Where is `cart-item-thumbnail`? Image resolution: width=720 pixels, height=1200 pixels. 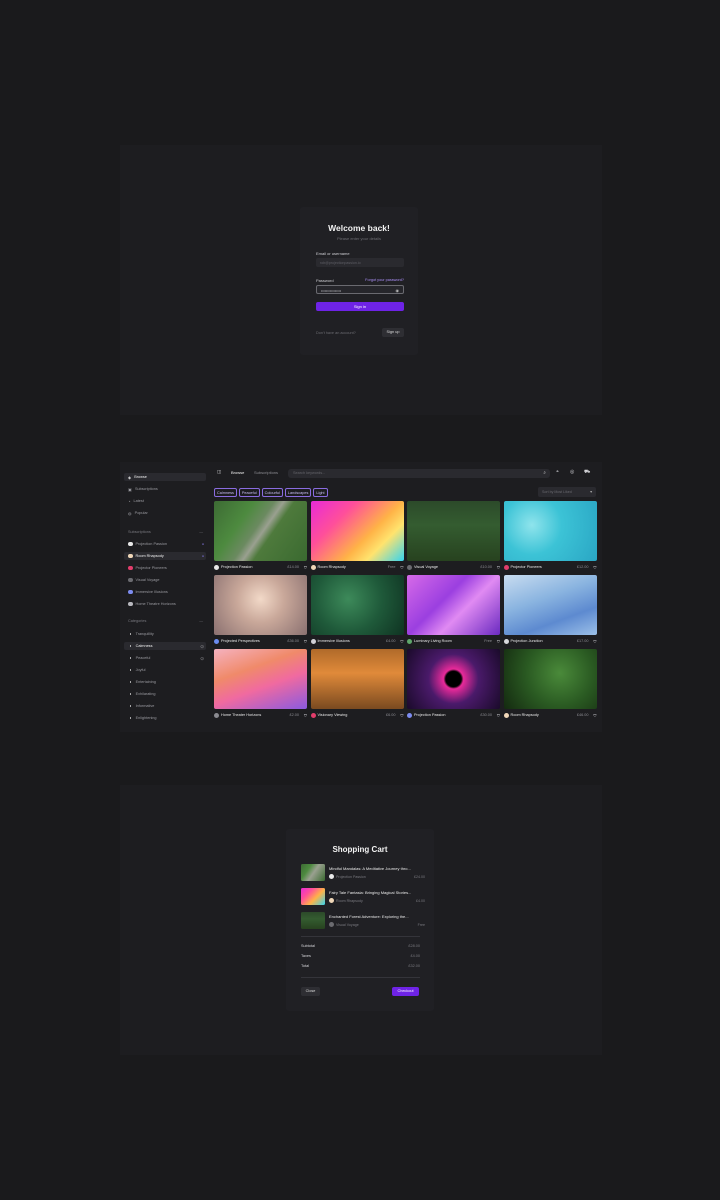 cart-item-thumbnail is located at coordinates (313, 872).